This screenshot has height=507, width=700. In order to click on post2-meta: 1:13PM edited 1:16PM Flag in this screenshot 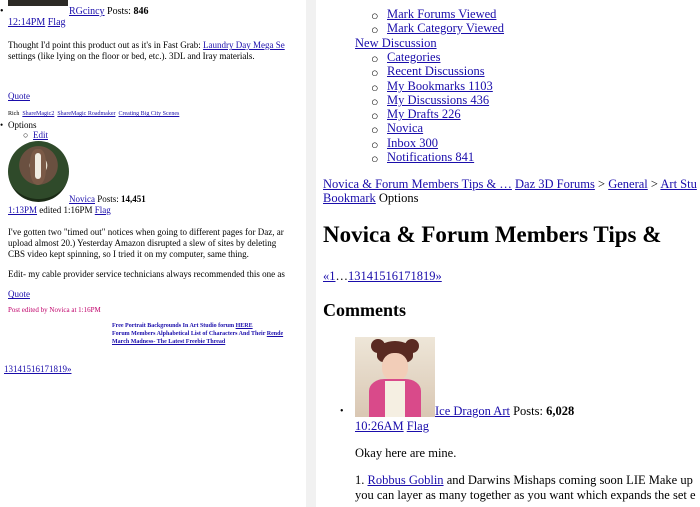, I will do `click(59, 210)`.